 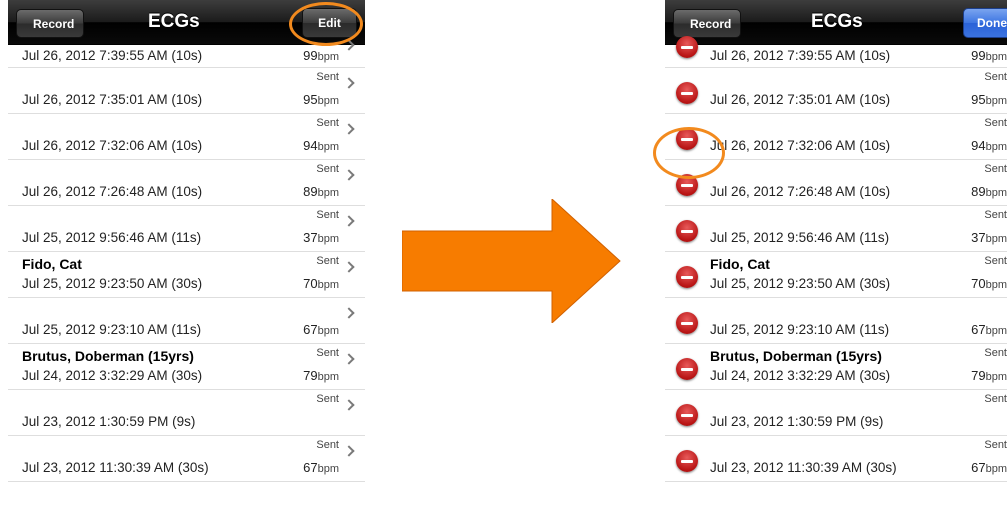 What do you see at coordinates (310, 99) in the screenshot?
I see `bpm-number: 95` at bounding box center [310, 99].